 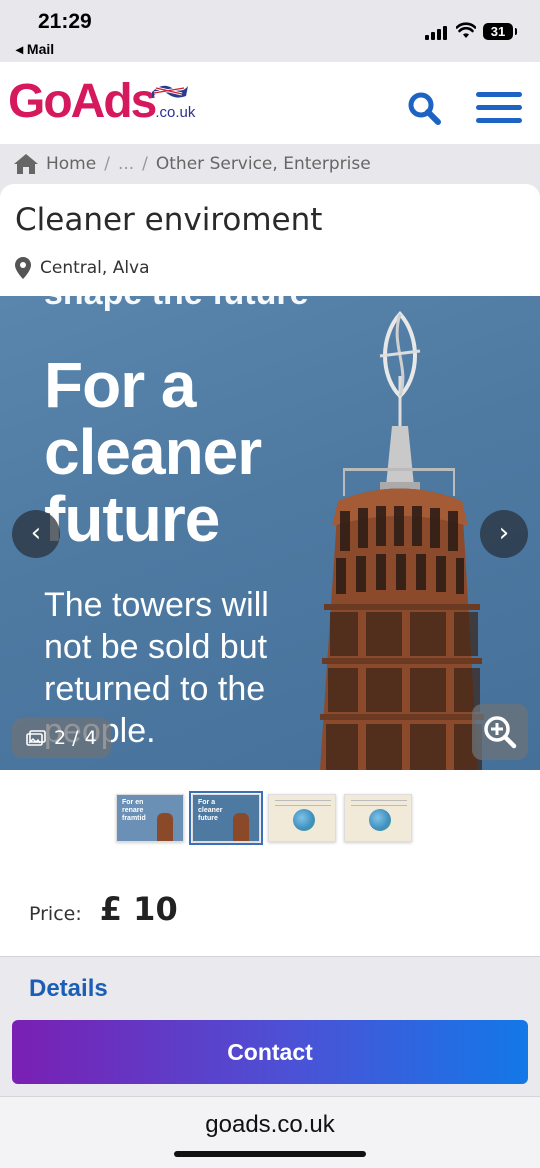 What do you see at coordinates (270, 103) in the screenshot?
I see `site-header: GoAds.co.uk` at bounding box center [270, 103].